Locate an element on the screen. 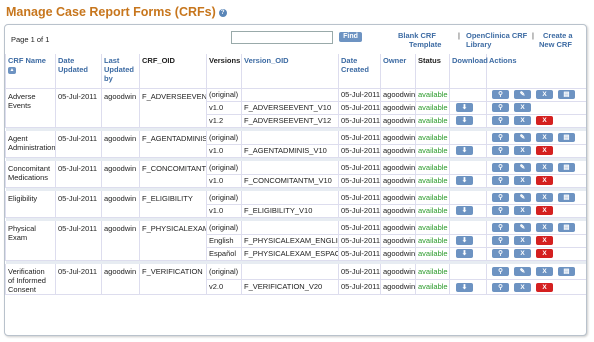 The image size is (594, 342). crf-oid-cell: F_CONCOMITANTM is located at coordinates (173, 174).